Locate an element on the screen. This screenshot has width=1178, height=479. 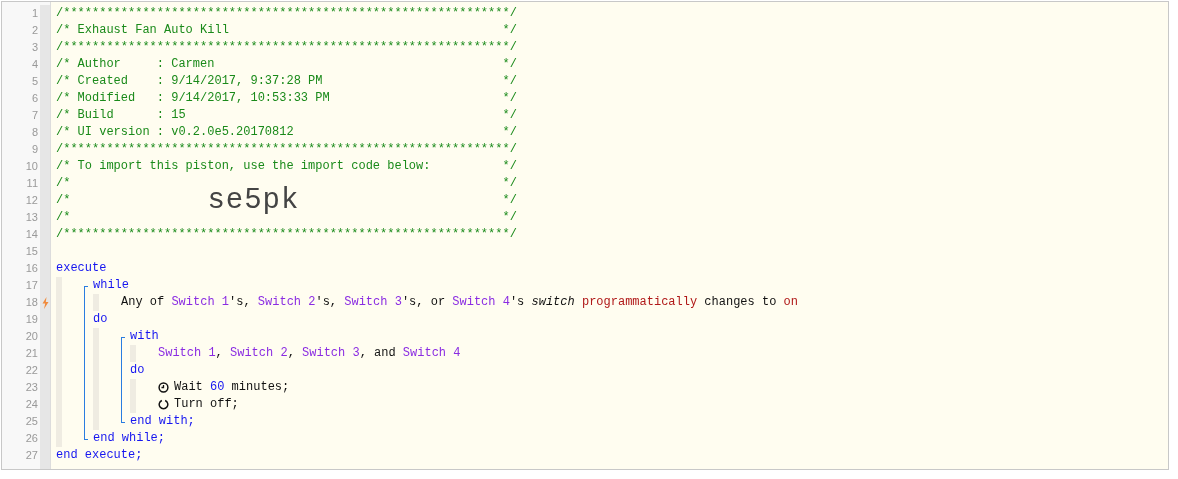
code-line: end while; is located at coordinates (129, 438).